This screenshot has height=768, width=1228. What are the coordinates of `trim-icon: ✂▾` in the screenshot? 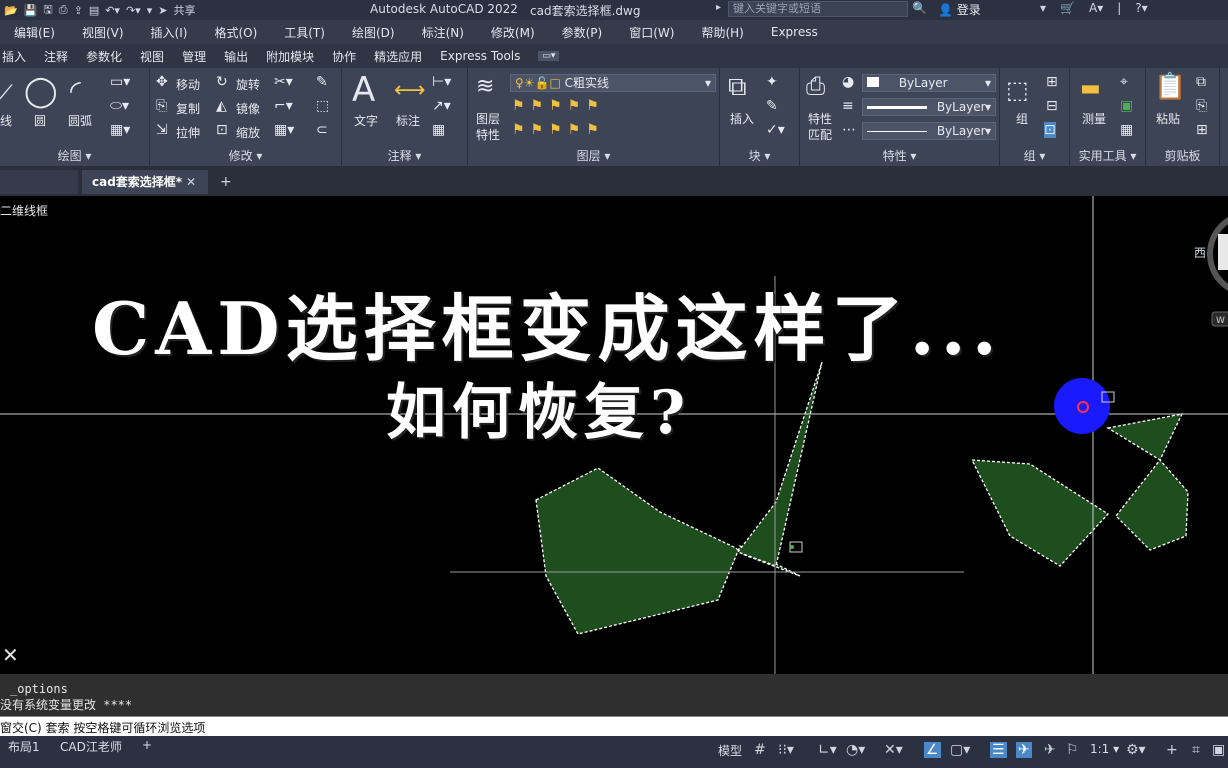 It's located at (283, 82).